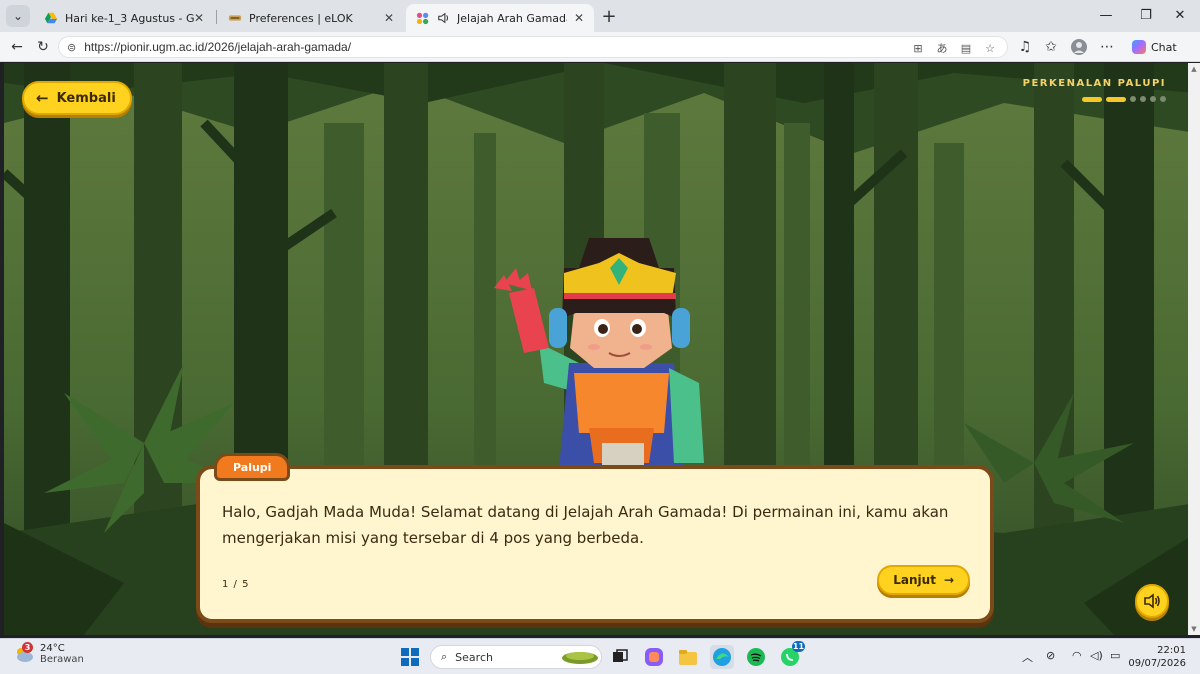  What do you see at coordinates (51, 18) in the screenshot?
I see `google-drive-icon` at bounding box center [51, 18].